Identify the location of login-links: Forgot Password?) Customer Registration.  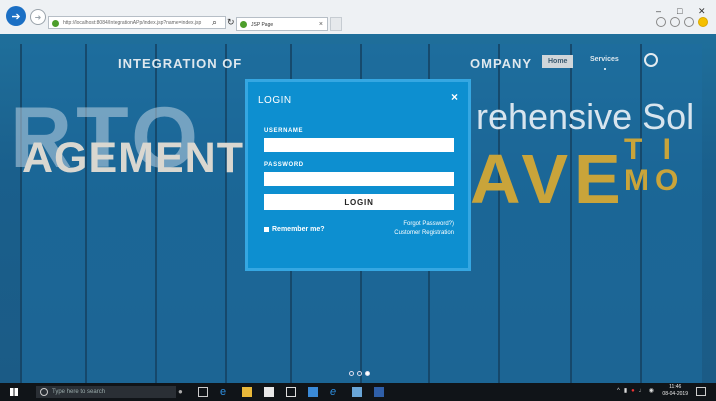
(424, 229).